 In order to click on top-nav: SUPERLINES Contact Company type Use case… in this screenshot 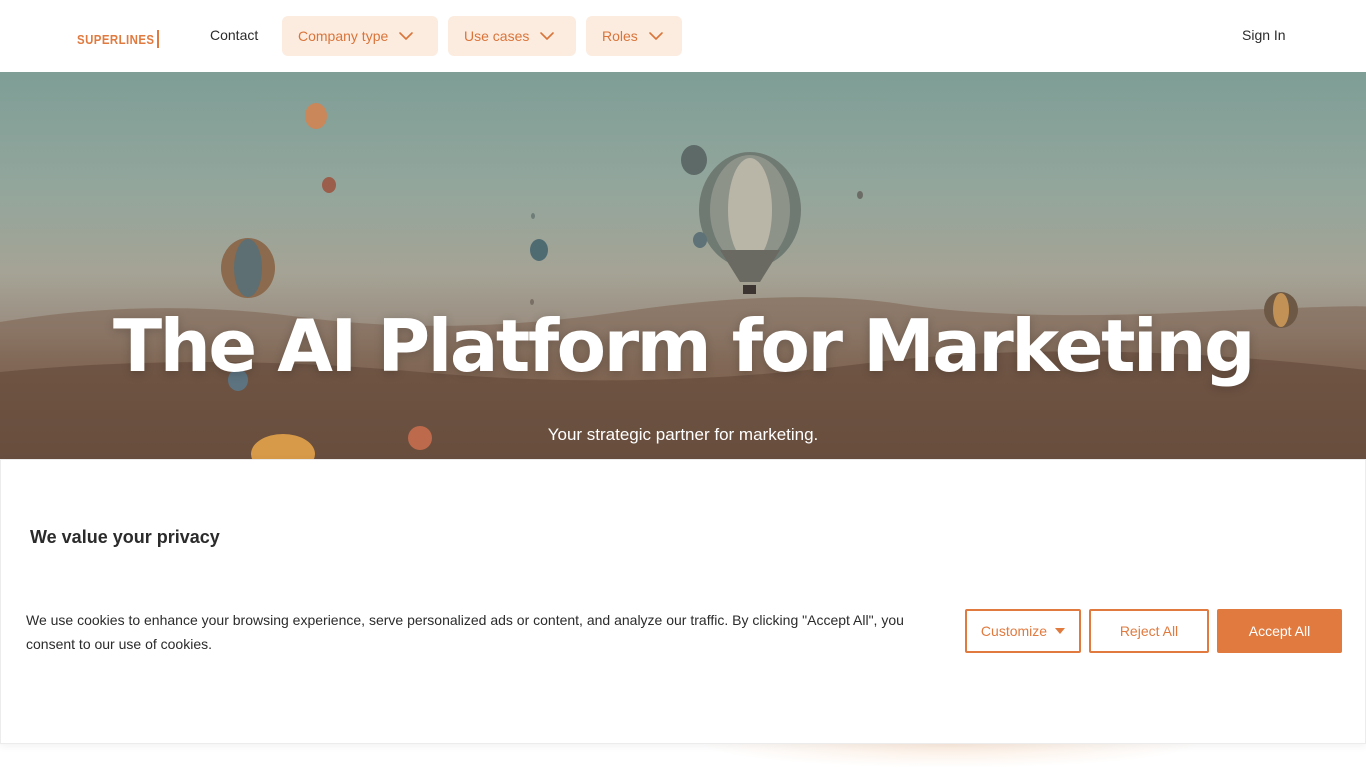, I will do `click(683, 36)`.